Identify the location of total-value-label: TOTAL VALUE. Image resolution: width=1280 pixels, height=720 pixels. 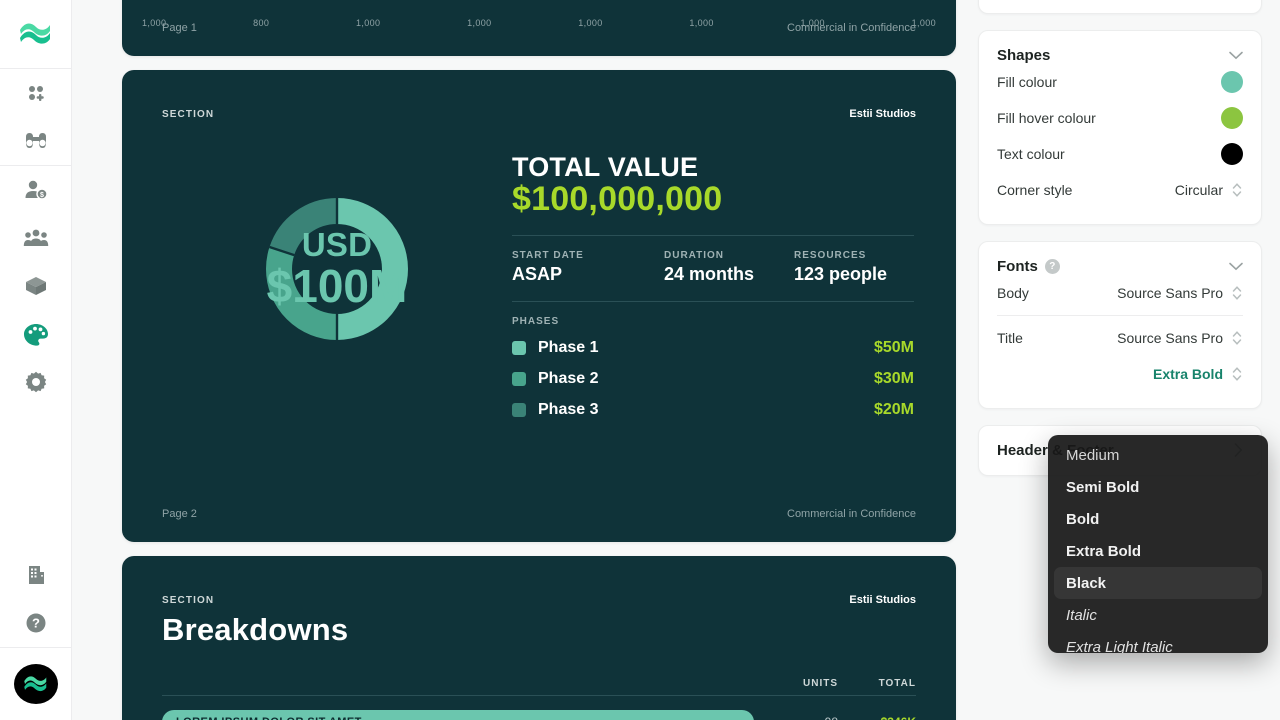
(605, 167).